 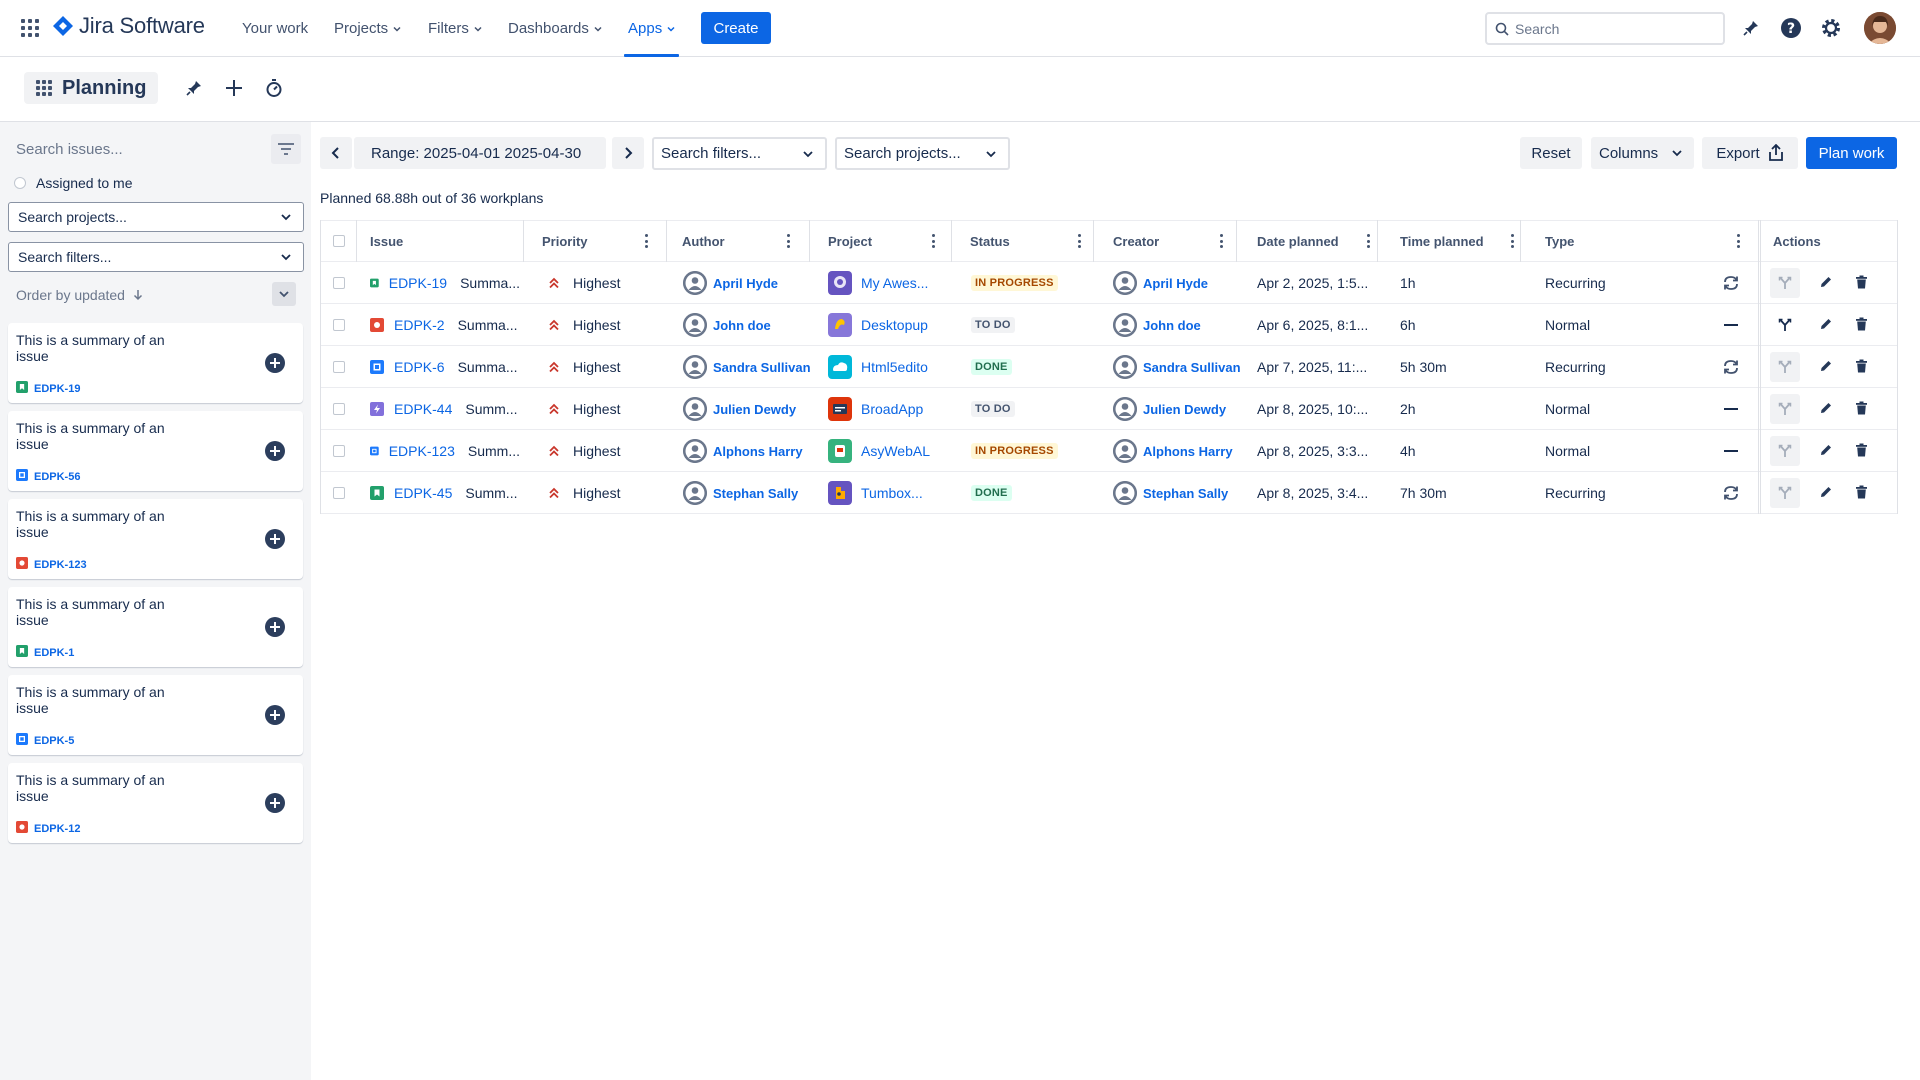 What do you see at coordinates (73, 183) in the screenshot?
I see `assigned-to-me-toggle: Assigned to me` at bounding box center [73, 183].